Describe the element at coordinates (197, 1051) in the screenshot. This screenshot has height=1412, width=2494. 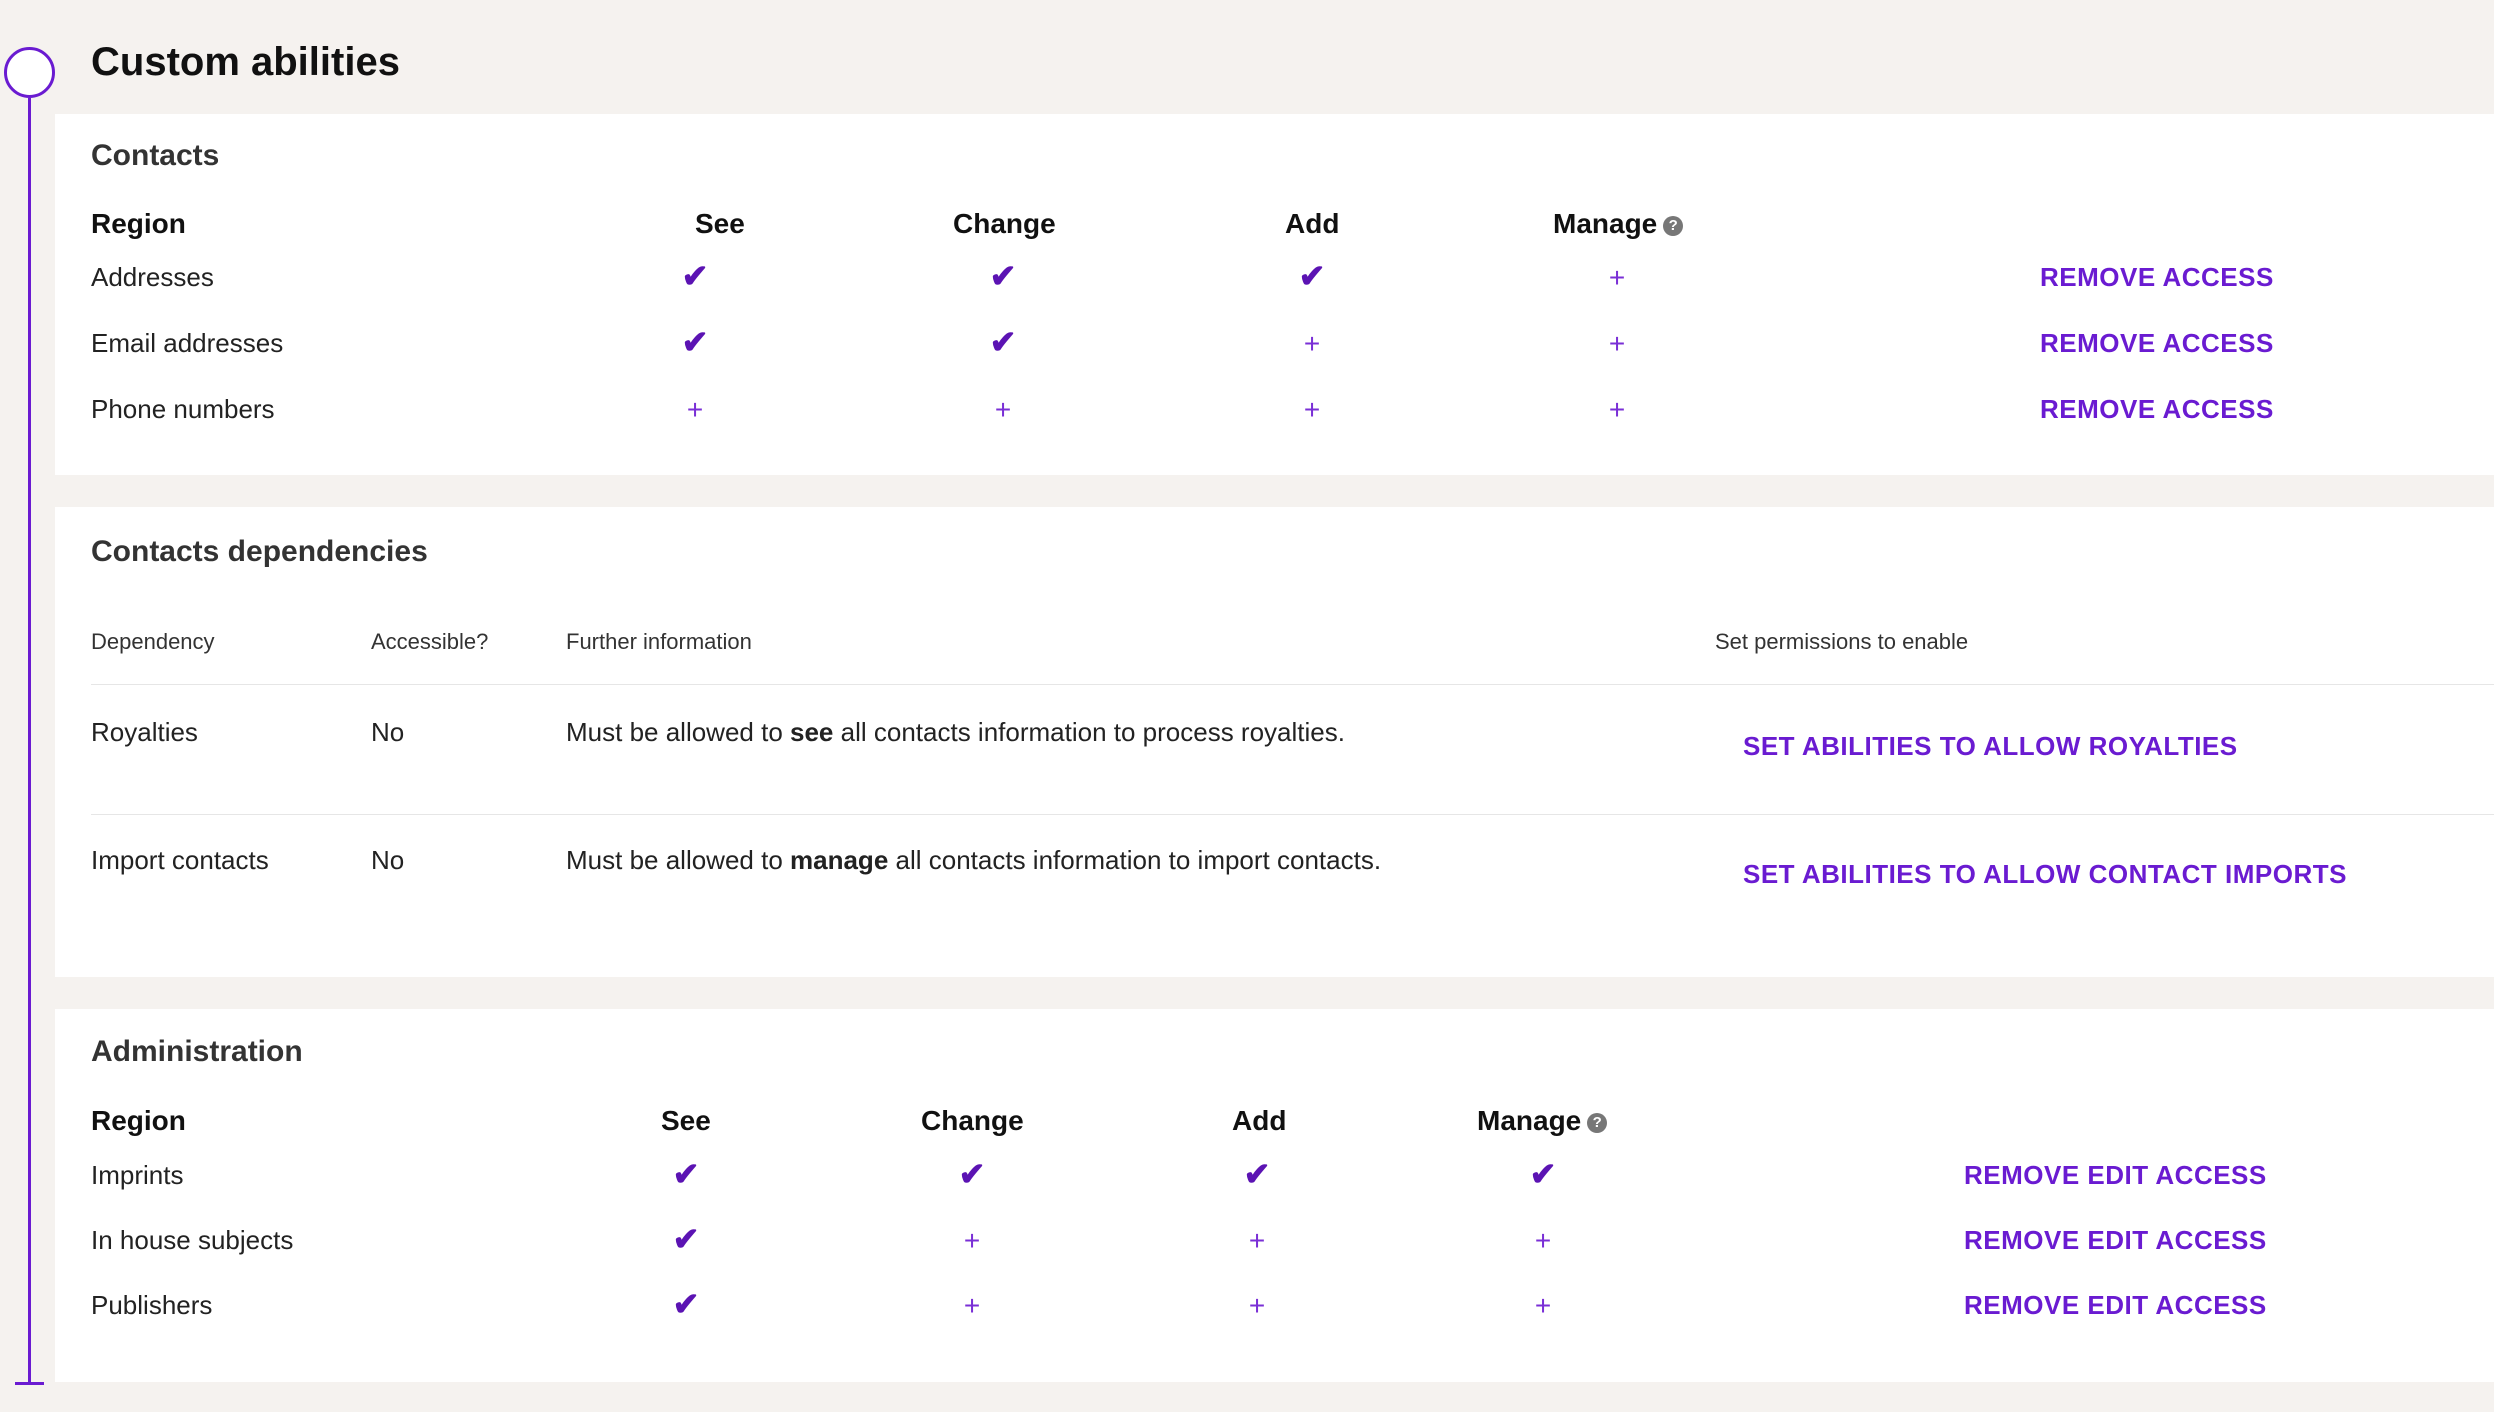
I see `administration-card-title: Administration` at that location.